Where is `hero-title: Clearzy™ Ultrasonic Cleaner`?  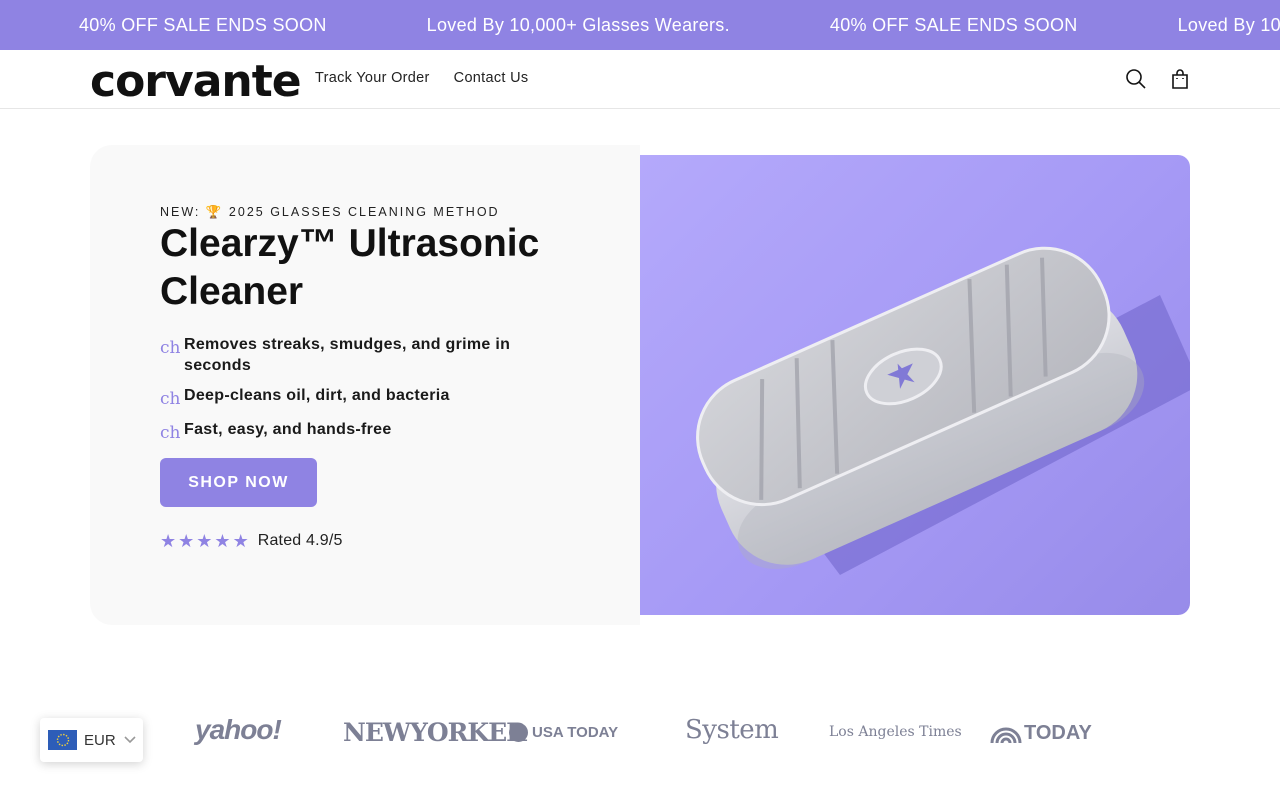 hero-title: Clearzy™ Ultrasonic Cleaner is located at coordinates (350, 267).